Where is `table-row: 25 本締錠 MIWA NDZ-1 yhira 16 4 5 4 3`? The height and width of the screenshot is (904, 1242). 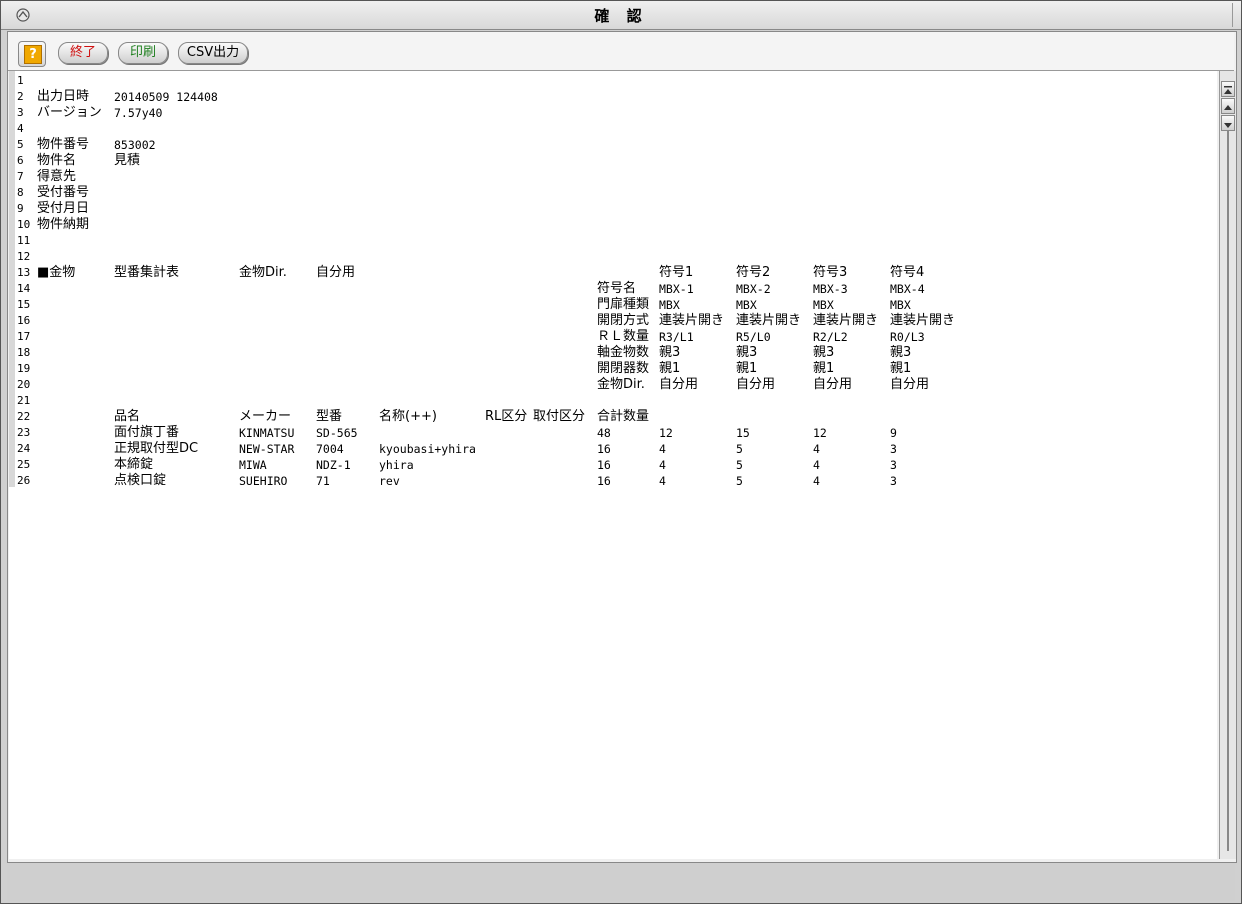
table-row: 25 本締錠 MIWA NDZ-1 yhira 16 4 5 4 3 is located at coordinates (609, 465).